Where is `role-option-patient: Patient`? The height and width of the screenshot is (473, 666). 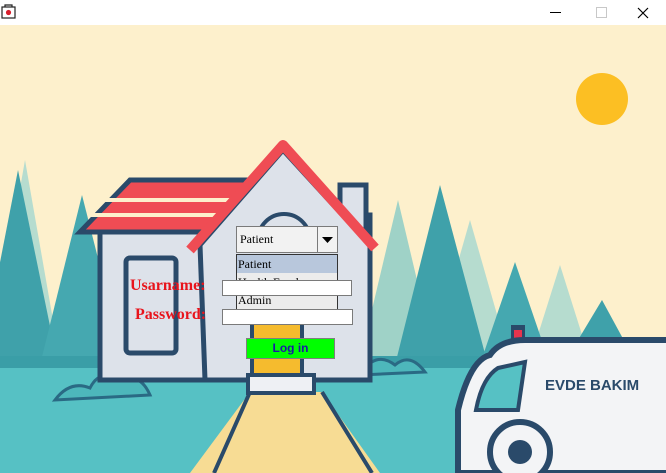
role-option-patient: Patient is located at coordinates (287, 264).